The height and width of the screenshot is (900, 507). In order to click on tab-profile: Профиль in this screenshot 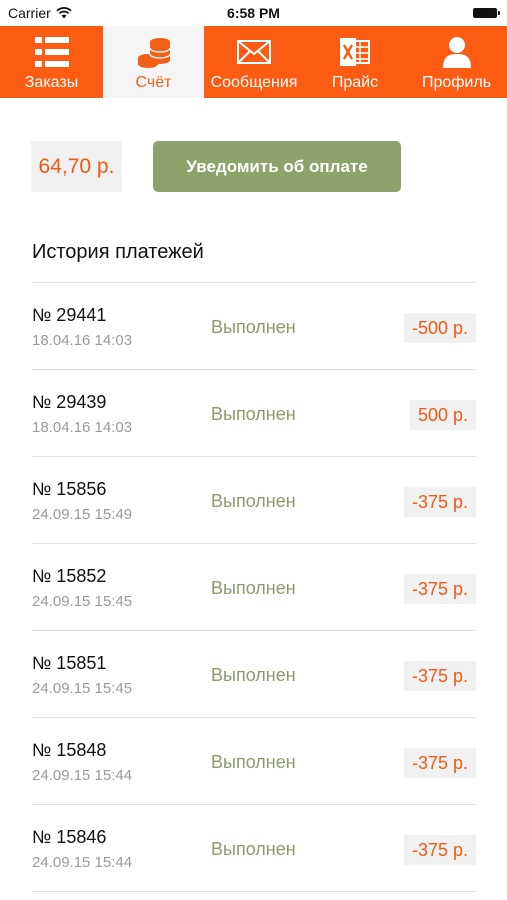, I will do `click(456, 62)`.